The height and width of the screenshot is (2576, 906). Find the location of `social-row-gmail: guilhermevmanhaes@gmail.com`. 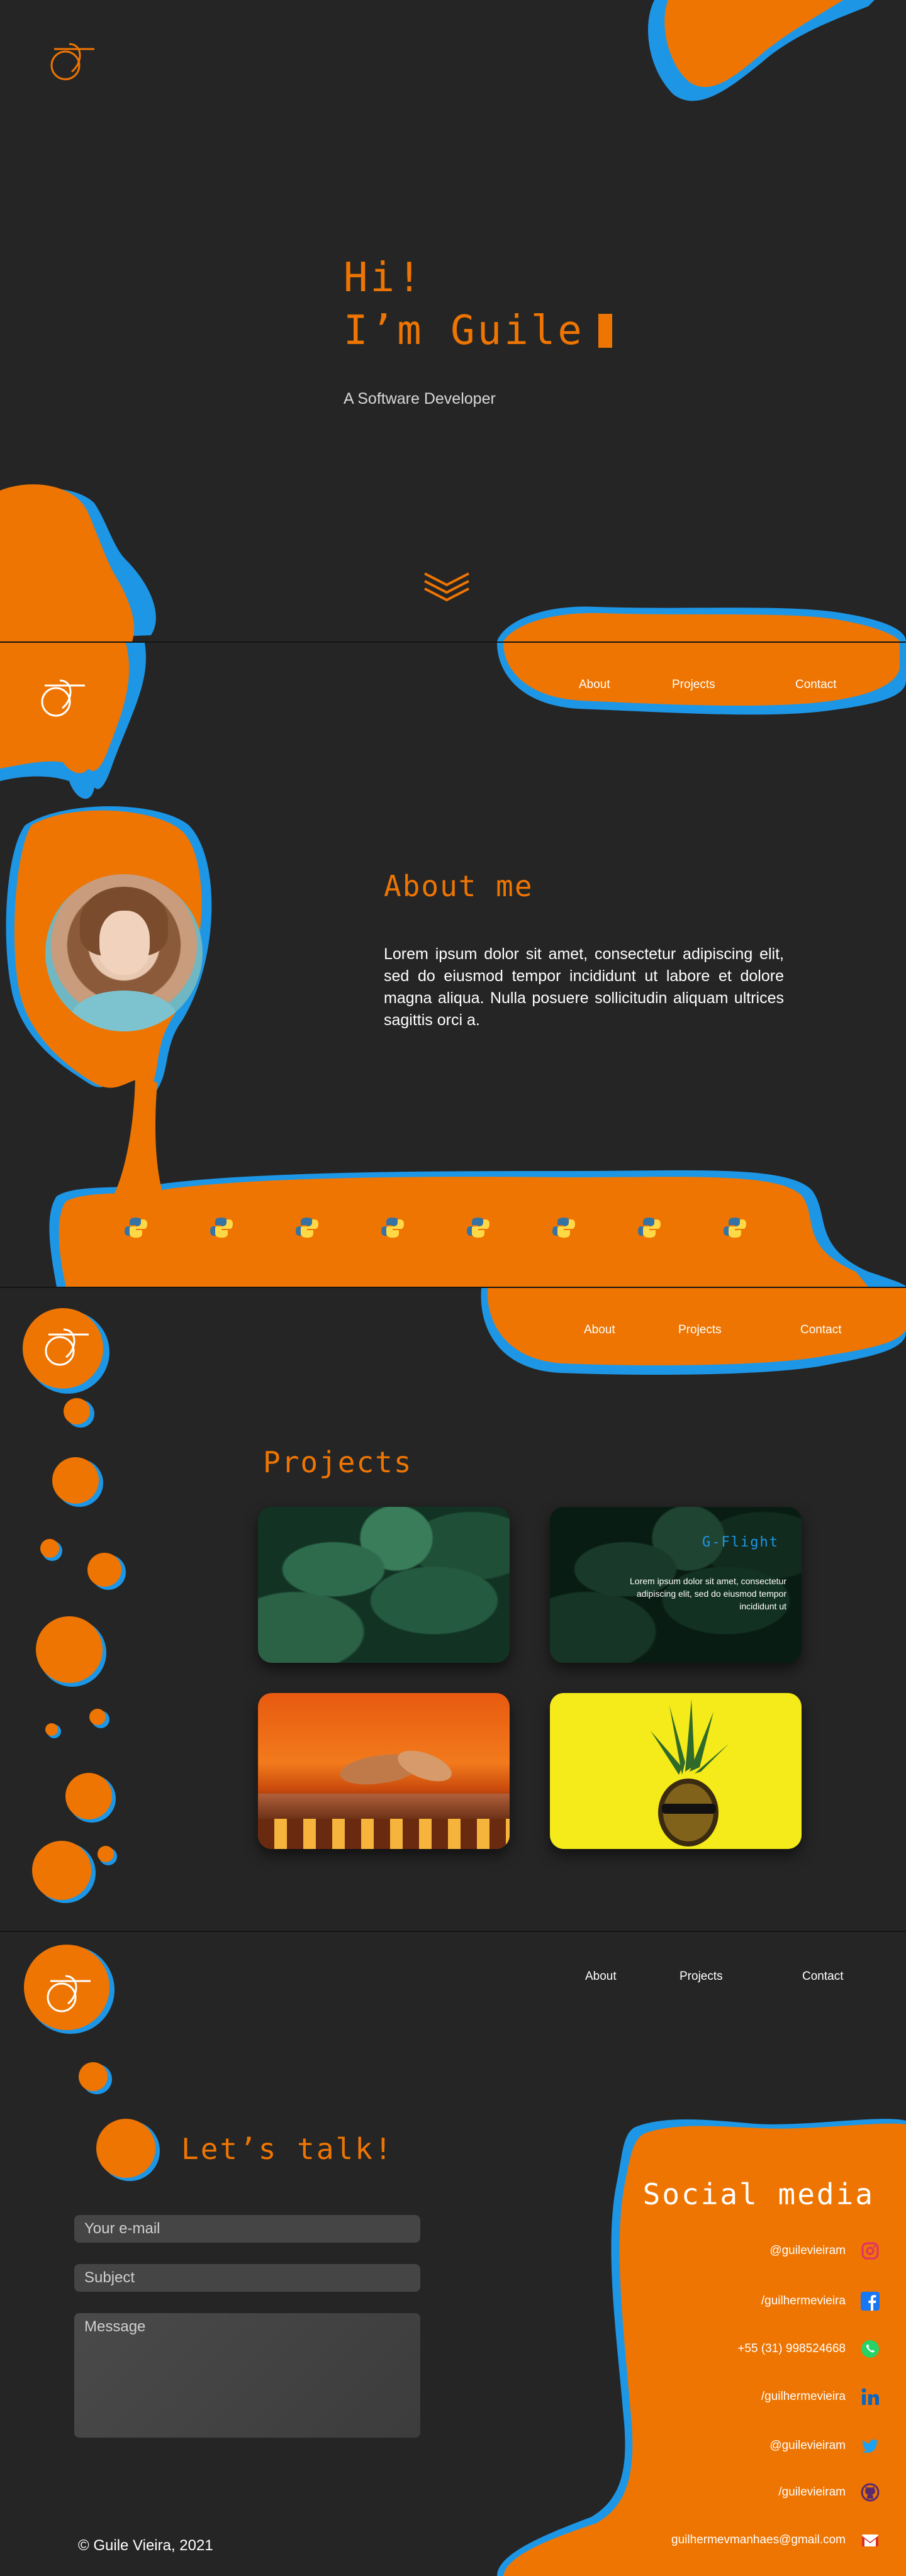

social-row-gmail: guilhermevmanhaes@gmail.com is located at coordinates (776, 2540).